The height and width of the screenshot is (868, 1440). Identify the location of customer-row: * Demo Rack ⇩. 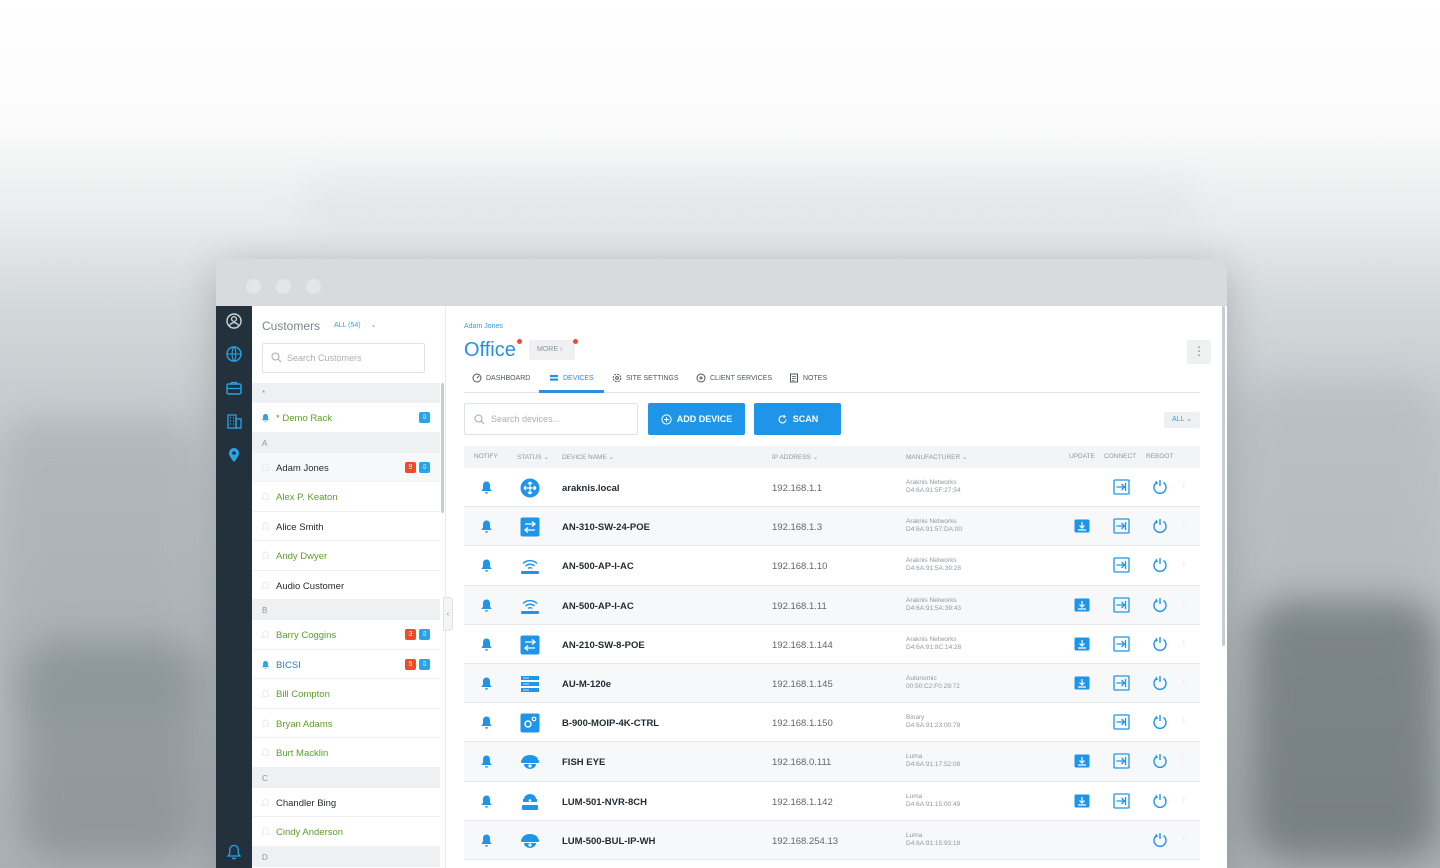
(346, 418).